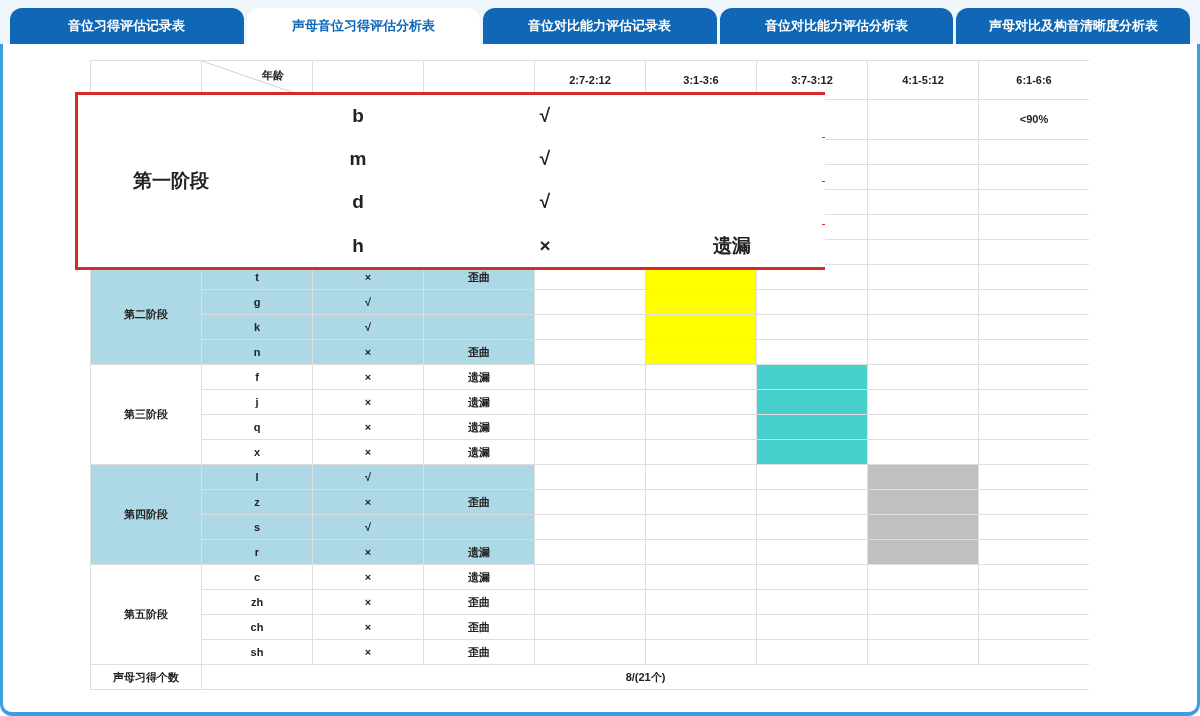  I want to click on row-label: 声母习得个数, so click(146, 677).